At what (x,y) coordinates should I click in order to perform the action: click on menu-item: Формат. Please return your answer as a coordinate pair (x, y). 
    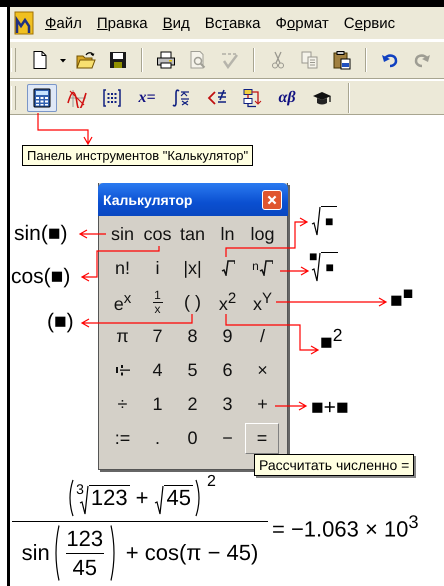
    Looking at the image, I should click on (302, 23).